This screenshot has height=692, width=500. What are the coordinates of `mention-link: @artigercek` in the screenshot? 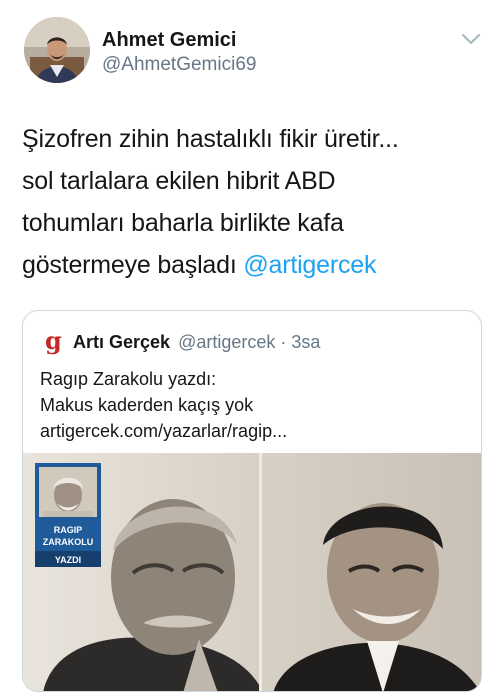 It's located at (309, 265).